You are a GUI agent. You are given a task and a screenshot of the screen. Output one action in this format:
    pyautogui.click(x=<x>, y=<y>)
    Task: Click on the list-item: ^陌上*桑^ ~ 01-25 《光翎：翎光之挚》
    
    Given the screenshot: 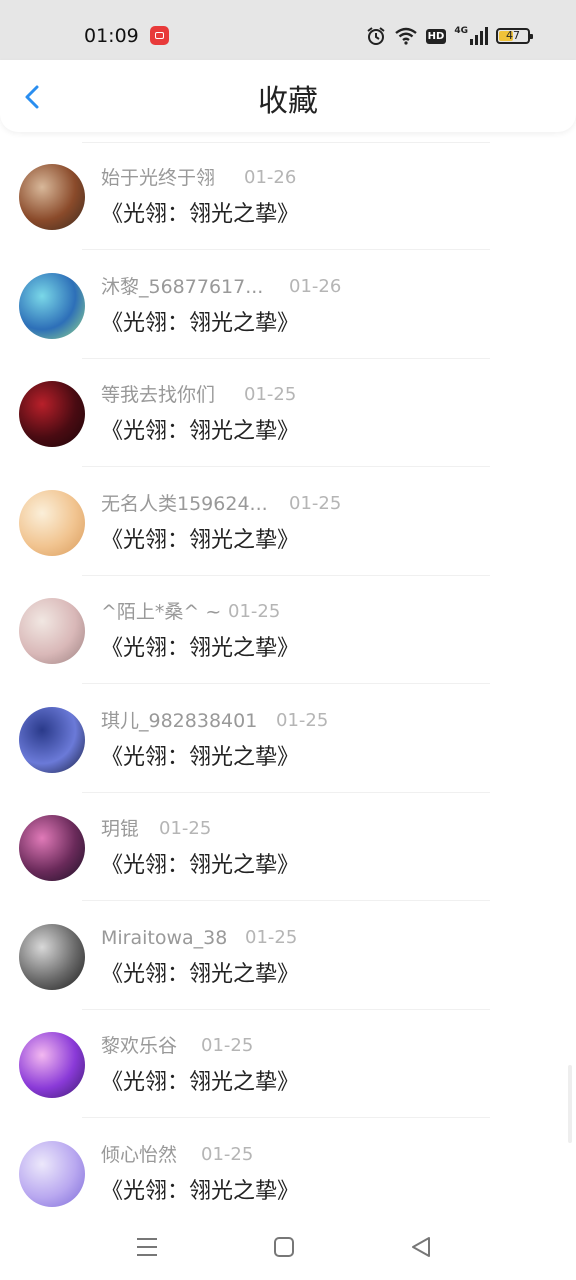 What is the action you would take?
    pyautogui.click(x=288, y=630)
    